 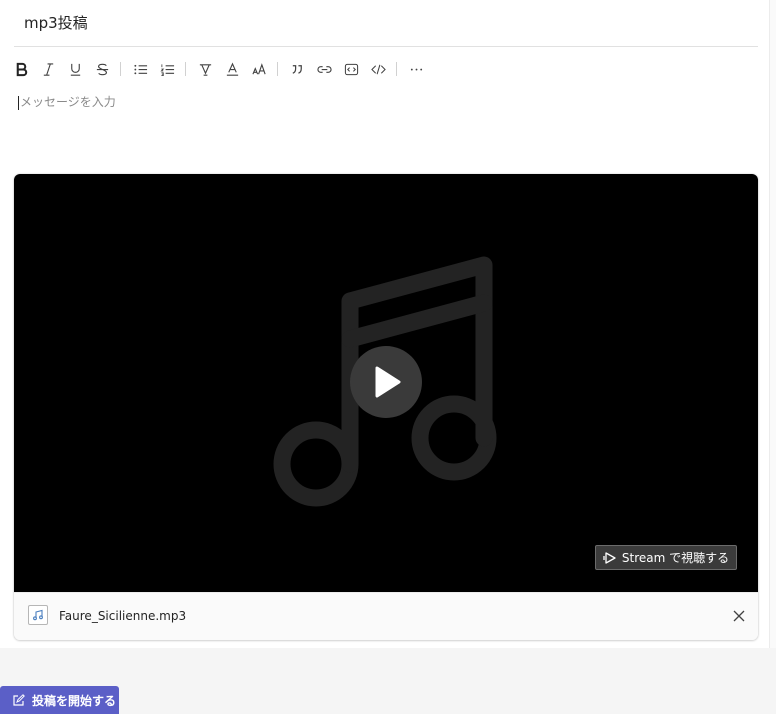 What do you see at coordinates (18, 102) in the screenshot?
I see `text-caret` at bounding box center [18, 102].